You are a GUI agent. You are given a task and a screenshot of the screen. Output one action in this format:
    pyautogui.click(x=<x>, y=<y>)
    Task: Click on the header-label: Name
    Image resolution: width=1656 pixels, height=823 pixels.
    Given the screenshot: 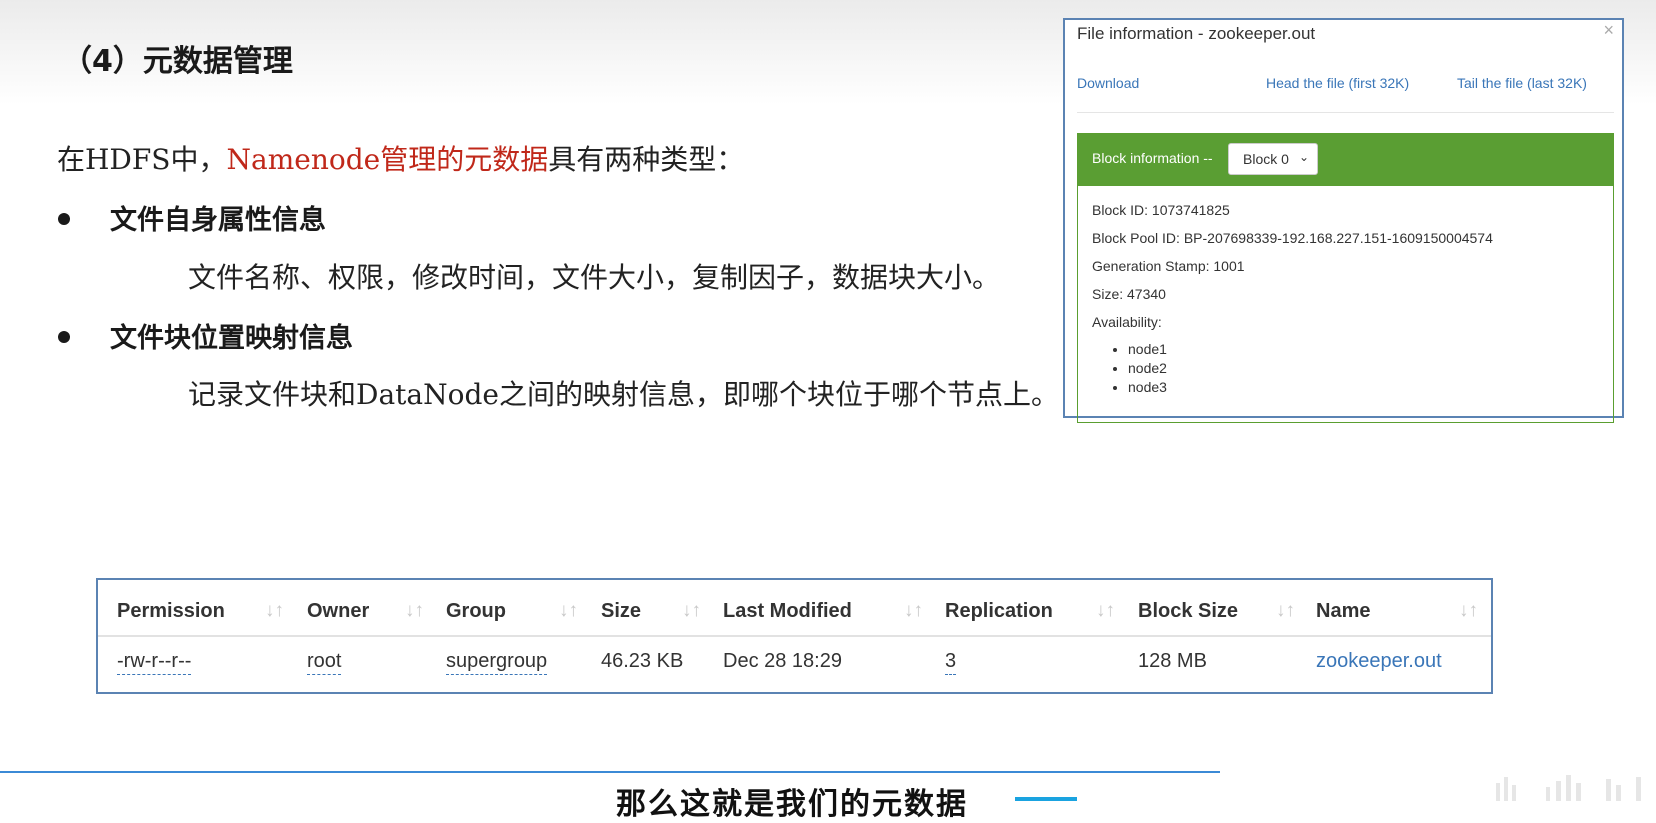 What is the action you would take?
    pyautogui.click(x=1343, y=611)
    